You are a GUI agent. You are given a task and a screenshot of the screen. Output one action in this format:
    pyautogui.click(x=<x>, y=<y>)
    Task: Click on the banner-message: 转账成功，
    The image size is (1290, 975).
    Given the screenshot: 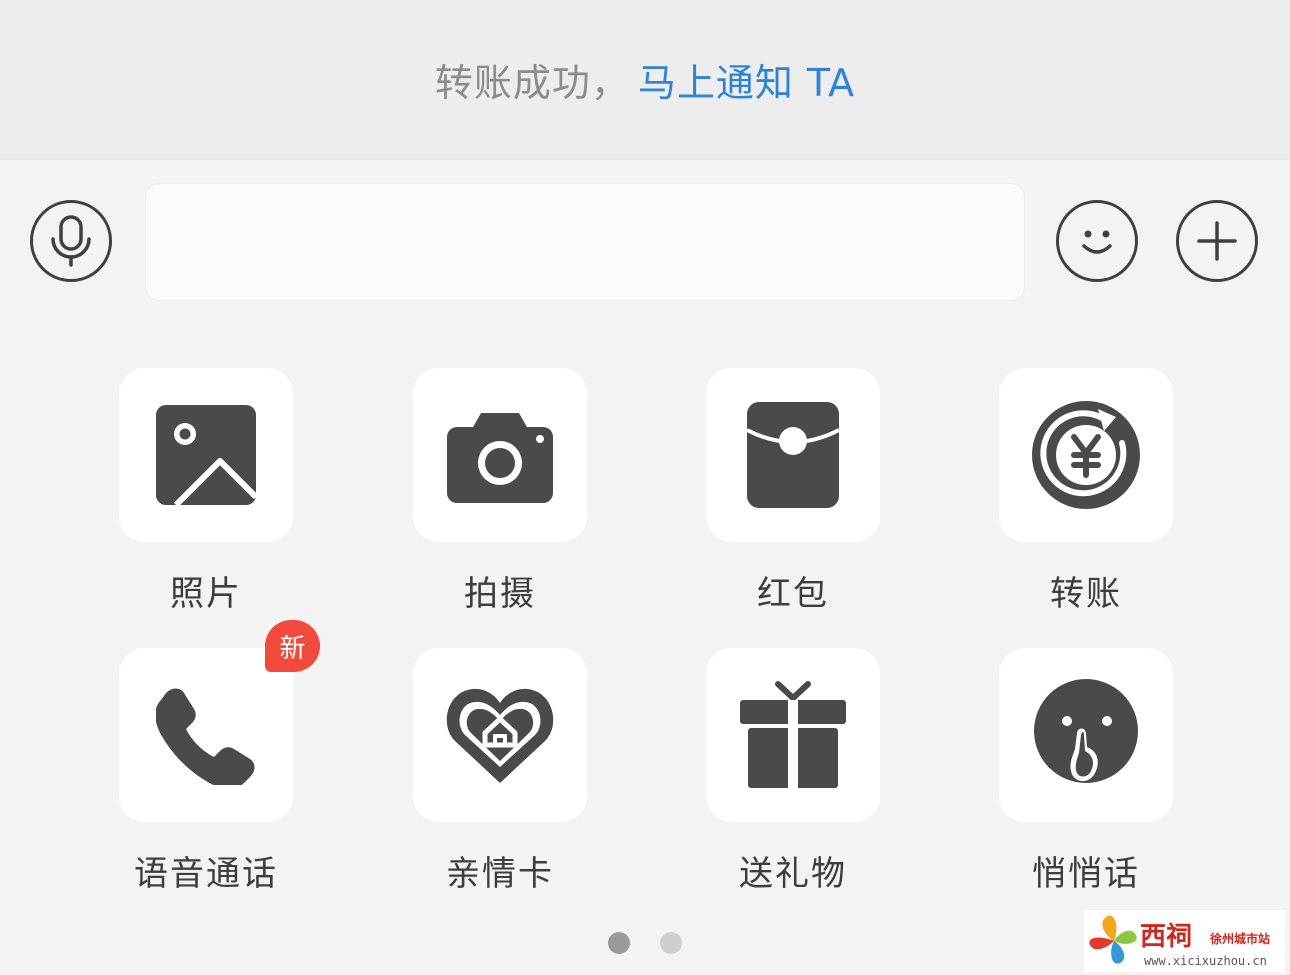 What is the action you would take?
    pyautogui.click(x=532, y=82)
    